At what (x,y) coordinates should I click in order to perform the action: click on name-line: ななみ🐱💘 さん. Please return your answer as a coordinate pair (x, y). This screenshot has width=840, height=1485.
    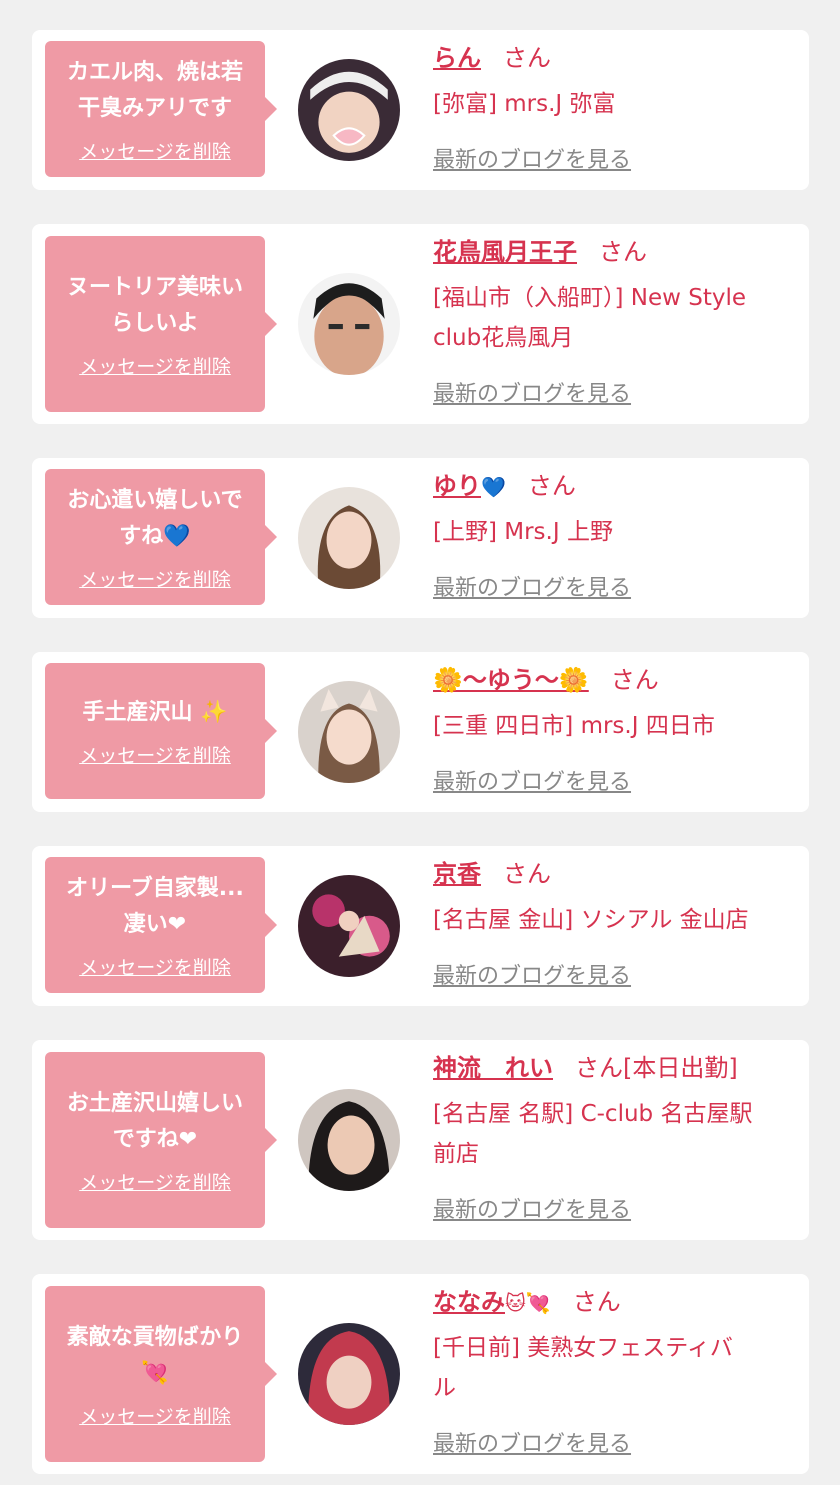
    Looking at the image, I should click on (612, 1304).